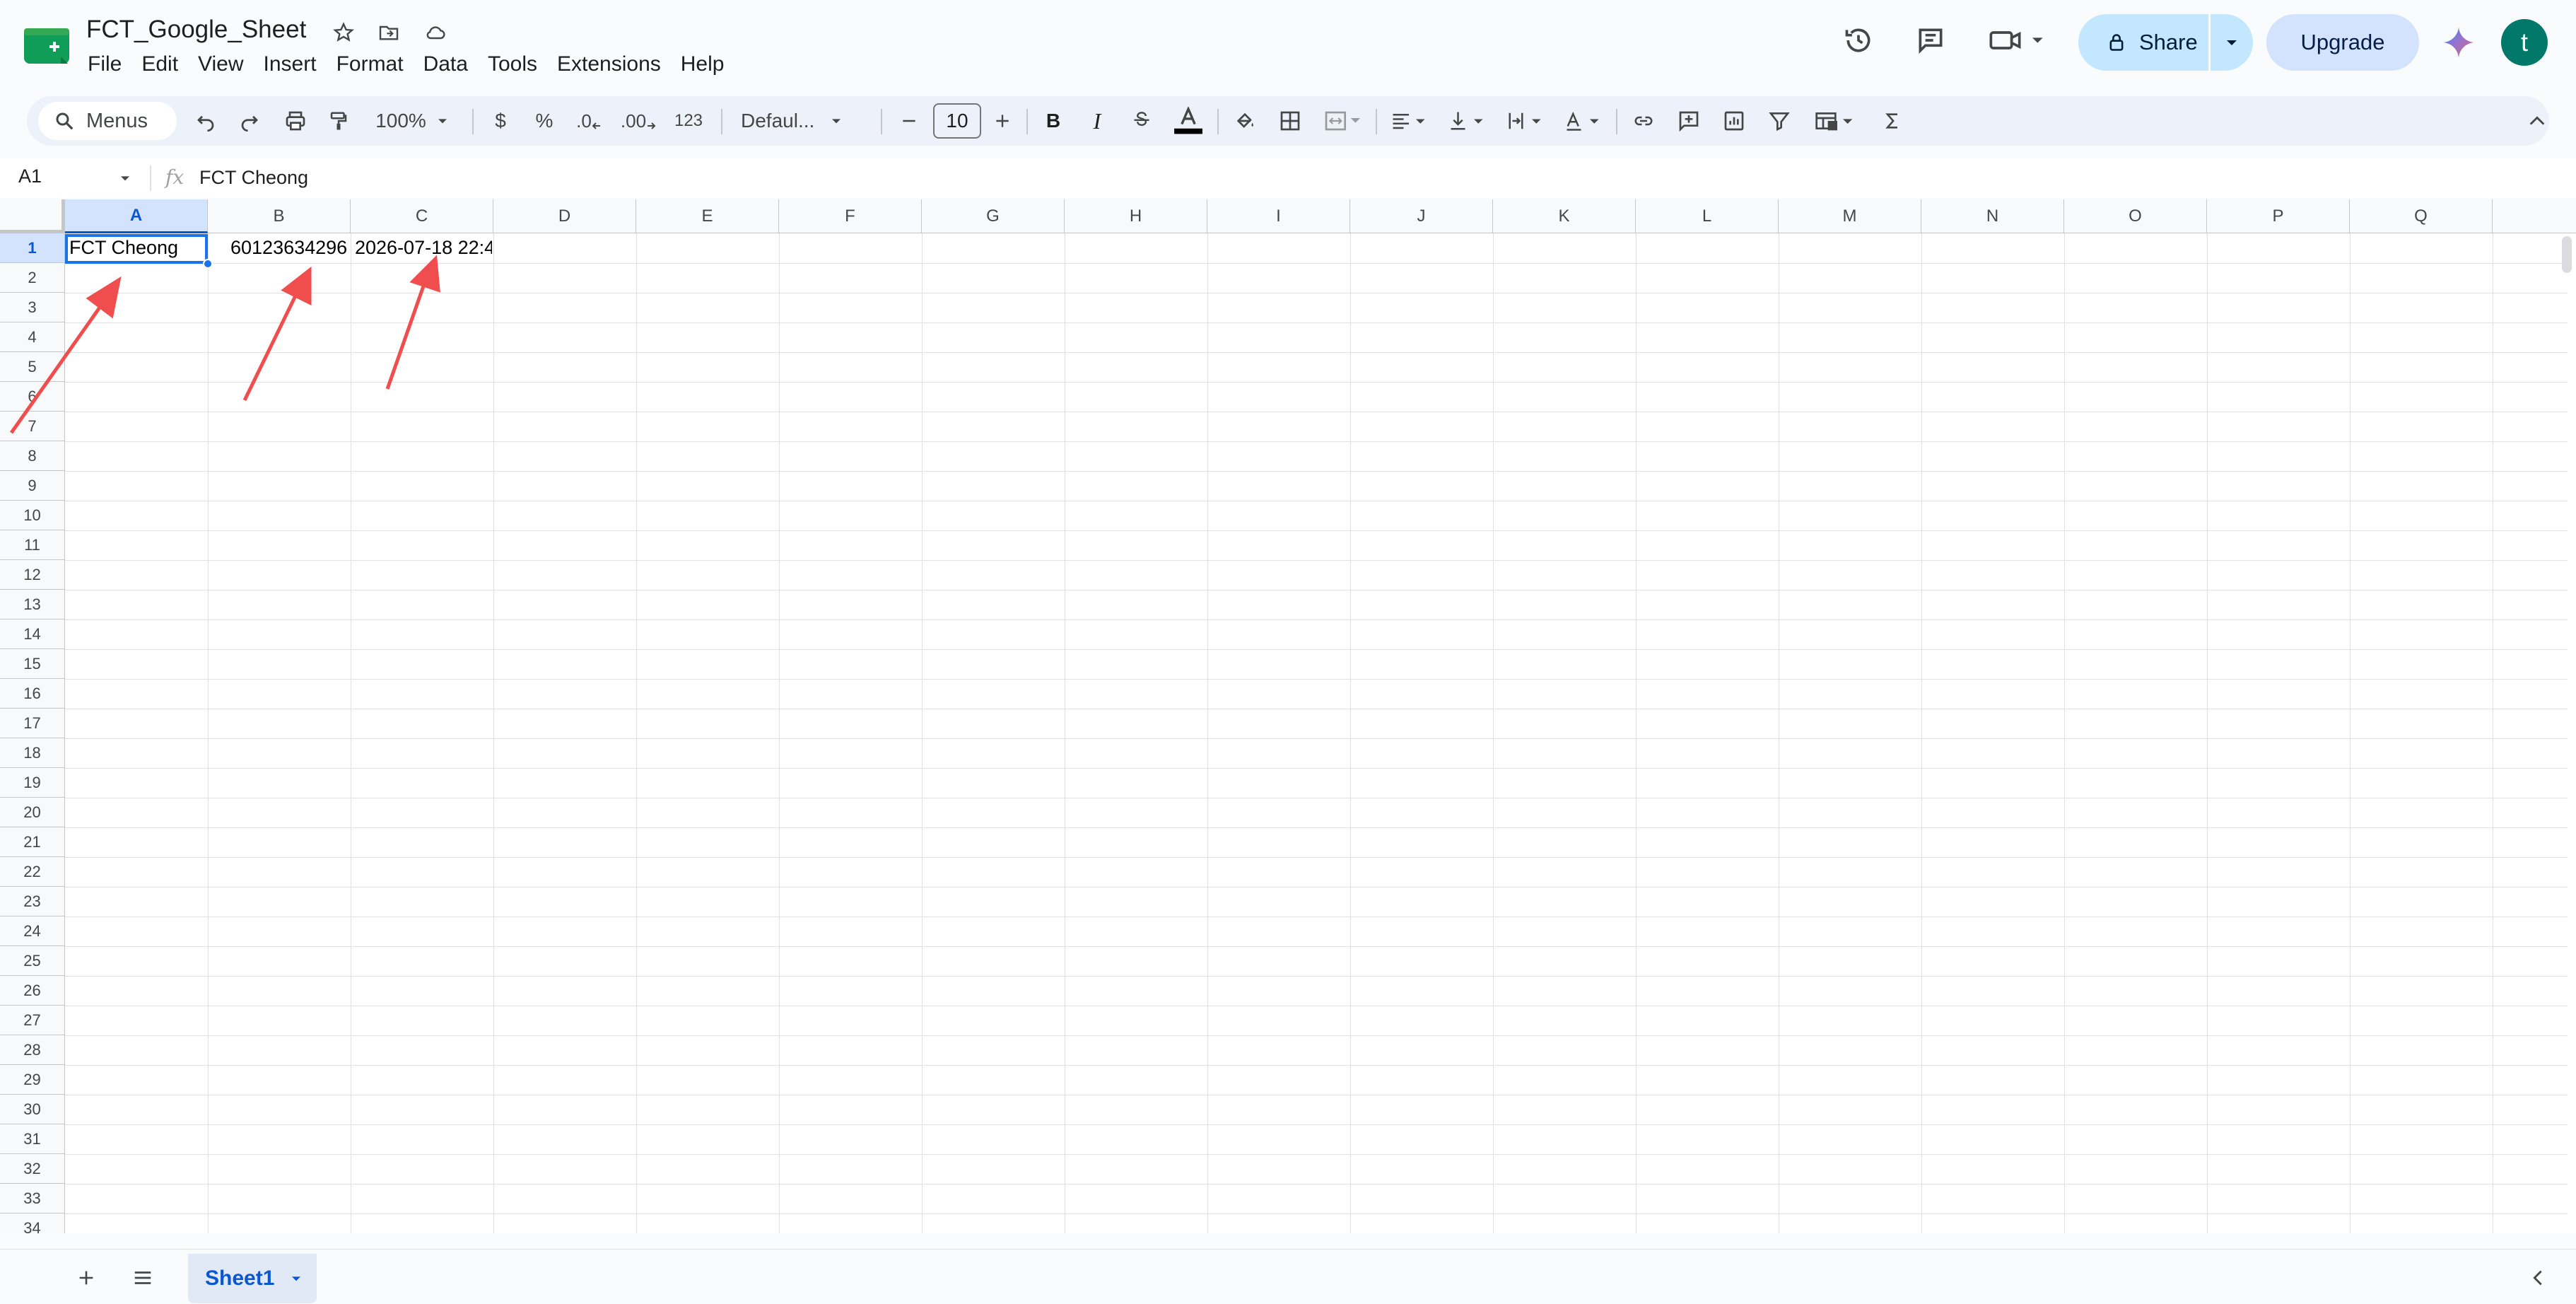 Image resolution: width=2576 pixels, height=1304 pixels. I want to click on row-header-20: 20, so click(32, 812).